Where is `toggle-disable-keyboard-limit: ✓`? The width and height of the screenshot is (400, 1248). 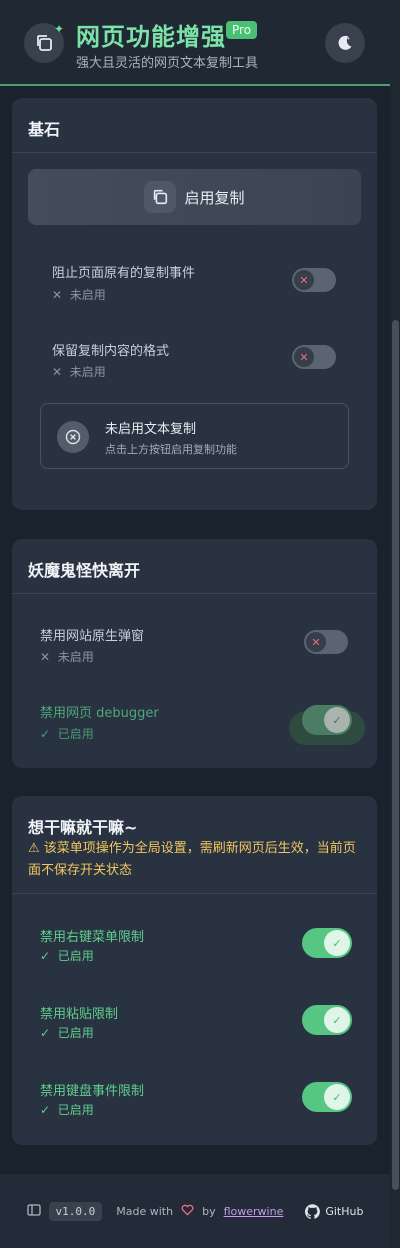
toggle-disable-keyboard-limit: ✓ is located at coordinates (327, 1097).